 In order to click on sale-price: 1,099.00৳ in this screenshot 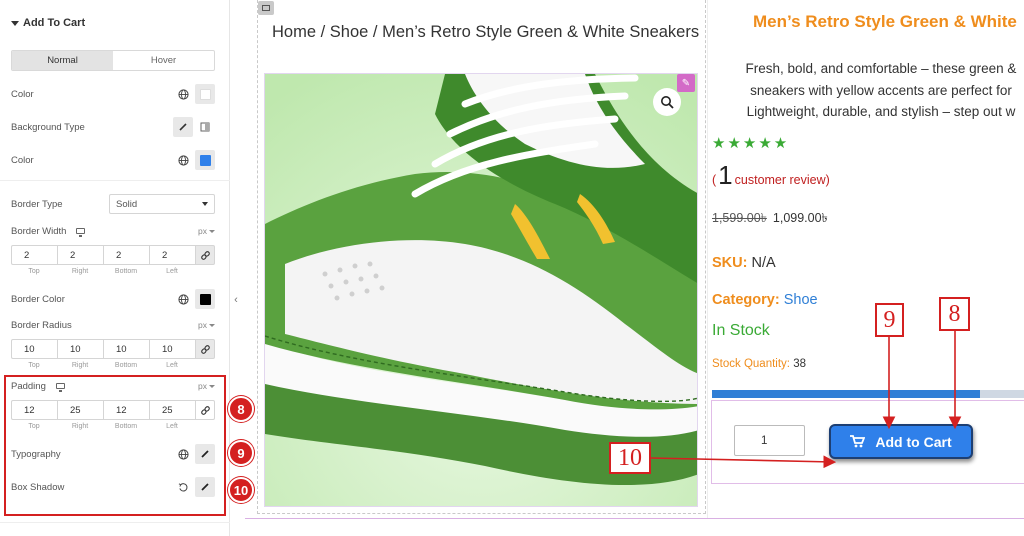, I will do `click(800, 218)`.